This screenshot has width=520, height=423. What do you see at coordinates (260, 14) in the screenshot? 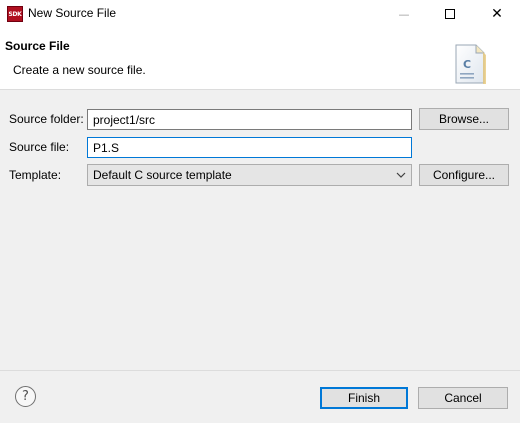
I see `title-bar: SDK New Source File — ✕` at bounding box center [260, 14].